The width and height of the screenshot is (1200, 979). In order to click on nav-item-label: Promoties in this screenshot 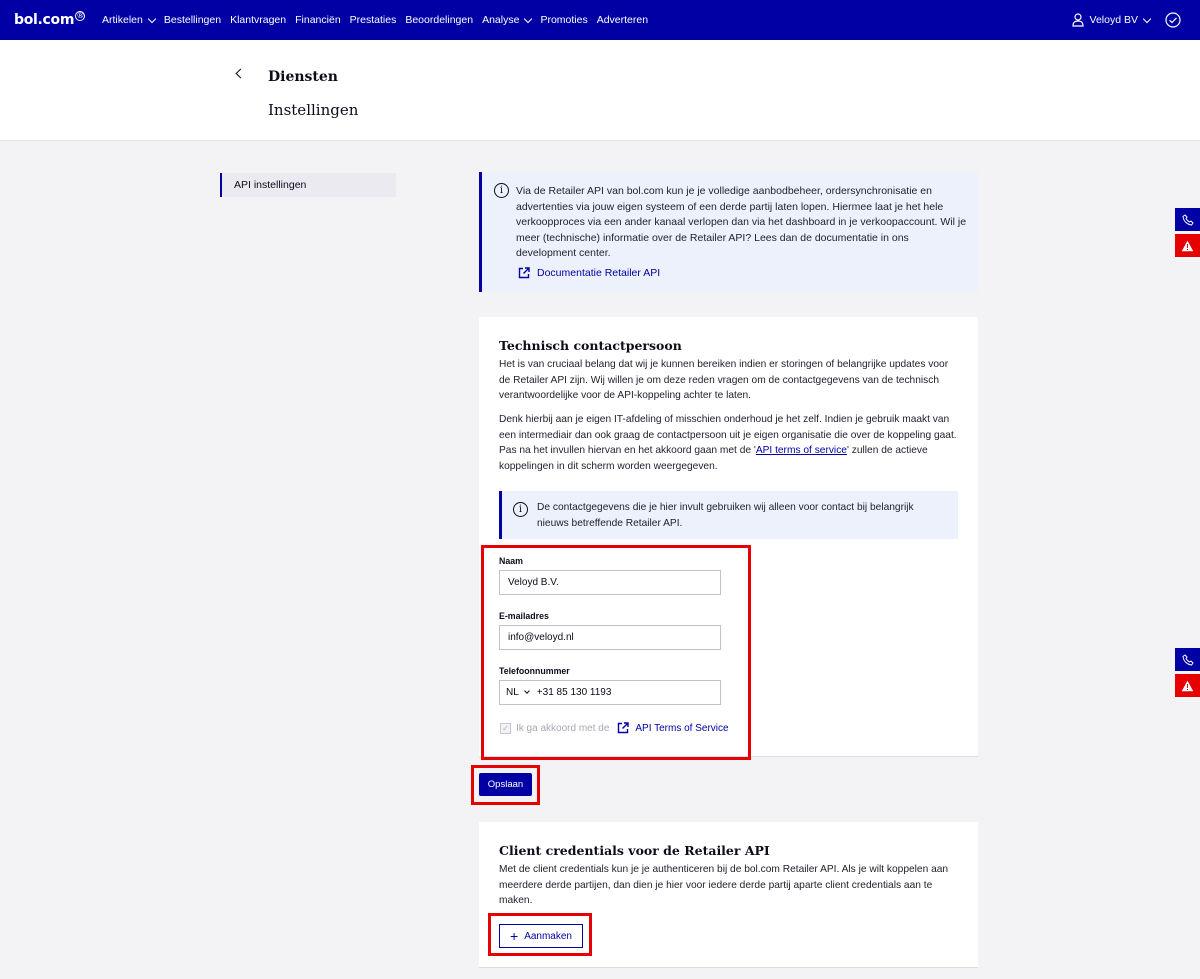, I will do `click(564, 20)`.